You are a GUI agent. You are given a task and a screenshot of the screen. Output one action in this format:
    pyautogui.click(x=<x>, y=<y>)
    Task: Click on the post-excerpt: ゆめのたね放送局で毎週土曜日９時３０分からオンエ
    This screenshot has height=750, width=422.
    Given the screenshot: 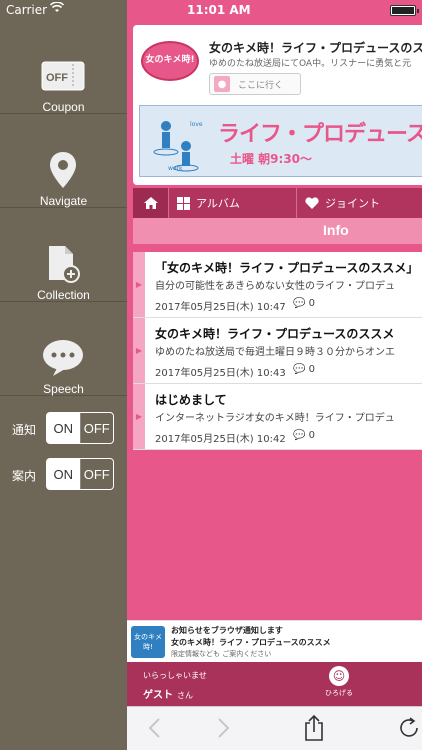 What is the action you would take?
    pyautogui.click(x=275, y=352)
    